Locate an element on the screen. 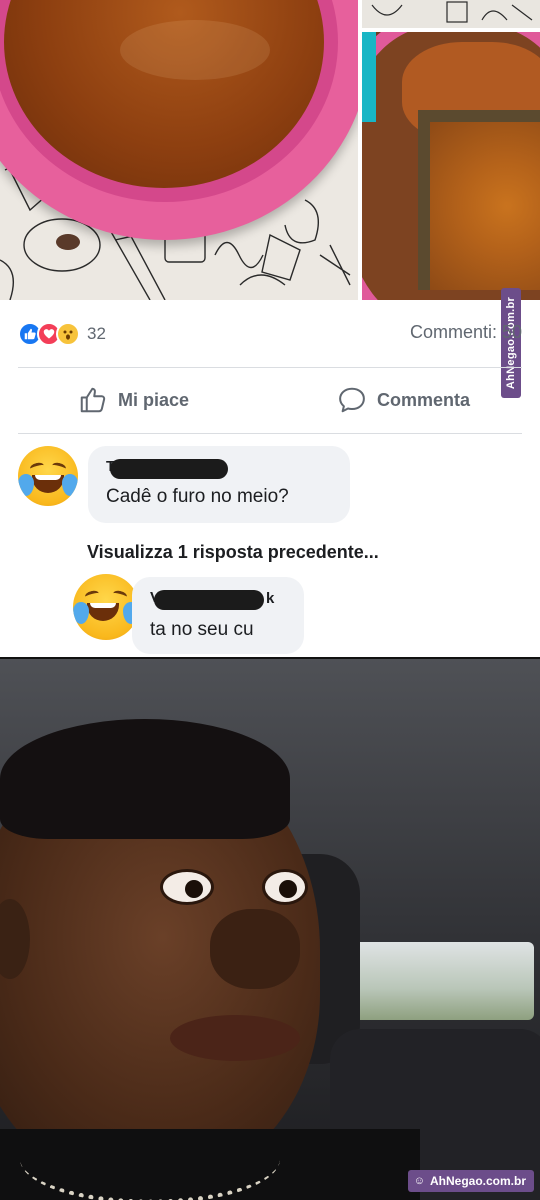 This screenshot has width=540, height=1200. speech-bubble-icon is located at coordinates (352, 400).